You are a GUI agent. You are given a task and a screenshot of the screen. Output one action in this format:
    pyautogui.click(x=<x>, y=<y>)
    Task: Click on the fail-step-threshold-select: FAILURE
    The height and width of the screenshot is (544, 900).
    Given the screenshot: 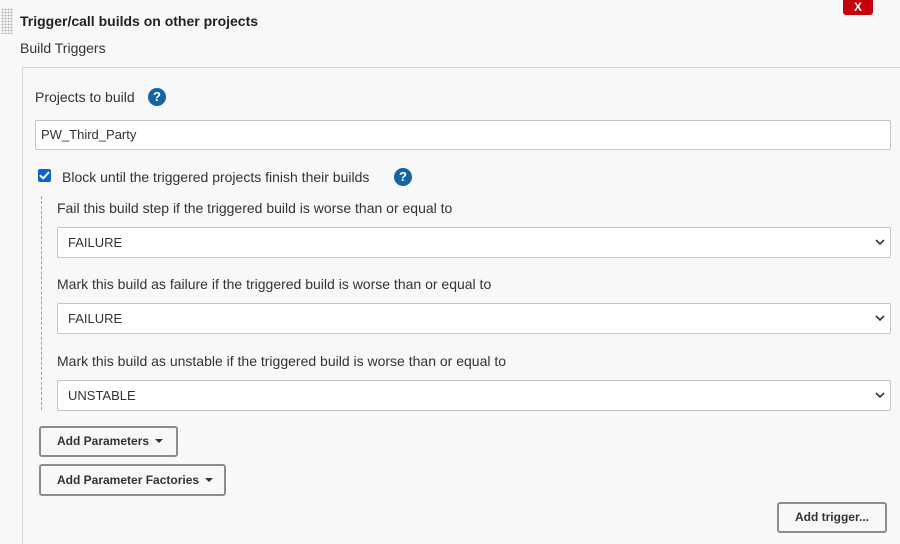 What is the action you would take?
    pyautogui.click(x=474, y=242)
    